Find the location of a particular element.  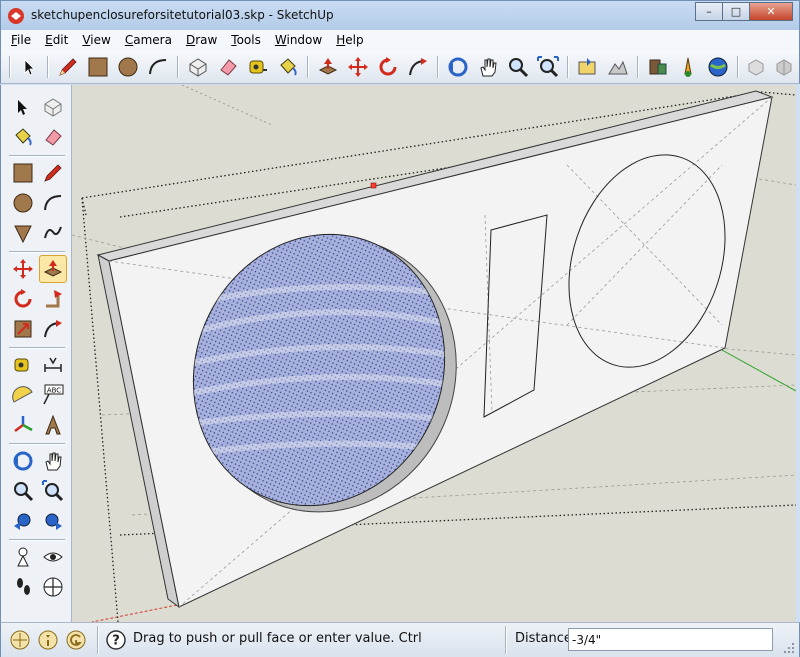

menu-draw: Draw is located at coordinates (201, 40).